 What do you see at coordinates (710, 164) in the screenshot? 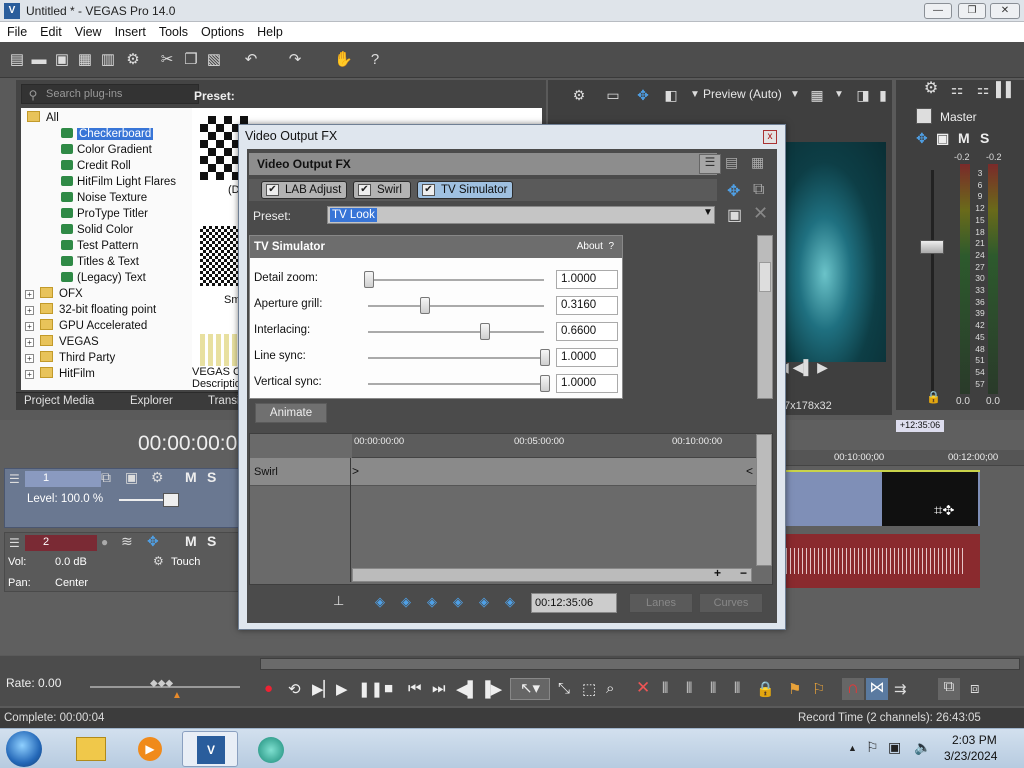
I see `list-view-icon: ☰` at bounding box center [710, 164].